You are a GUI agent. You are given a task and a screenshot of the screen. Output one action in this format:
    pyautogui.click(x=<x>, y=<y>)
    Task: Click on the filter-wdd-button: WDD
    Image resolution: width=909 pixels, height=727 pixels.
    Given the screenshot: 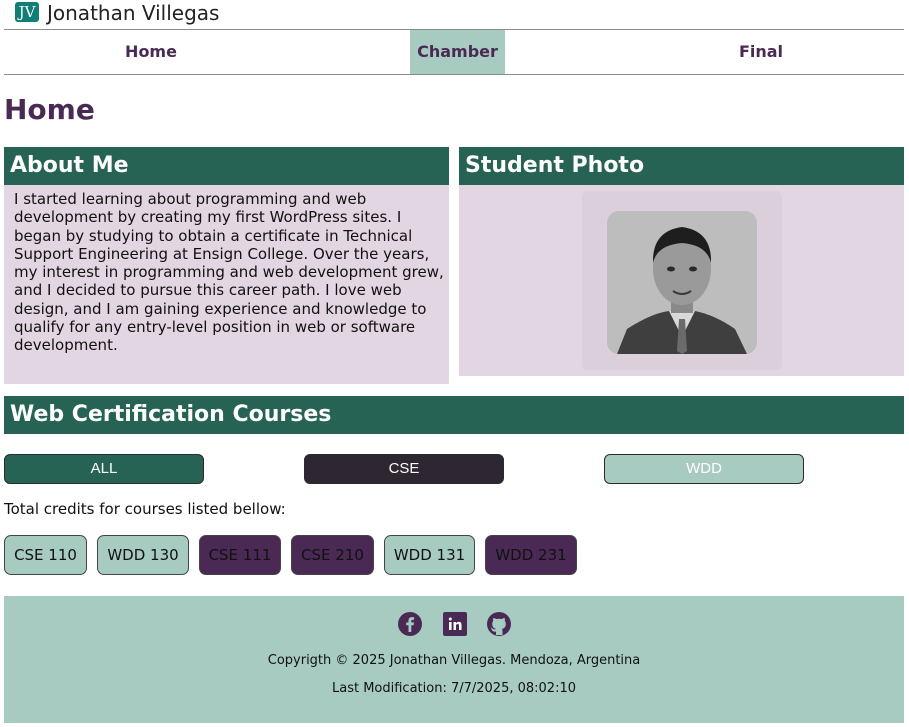 What is the action you would take?
    pyautogui.click(x=704, y=469)
    